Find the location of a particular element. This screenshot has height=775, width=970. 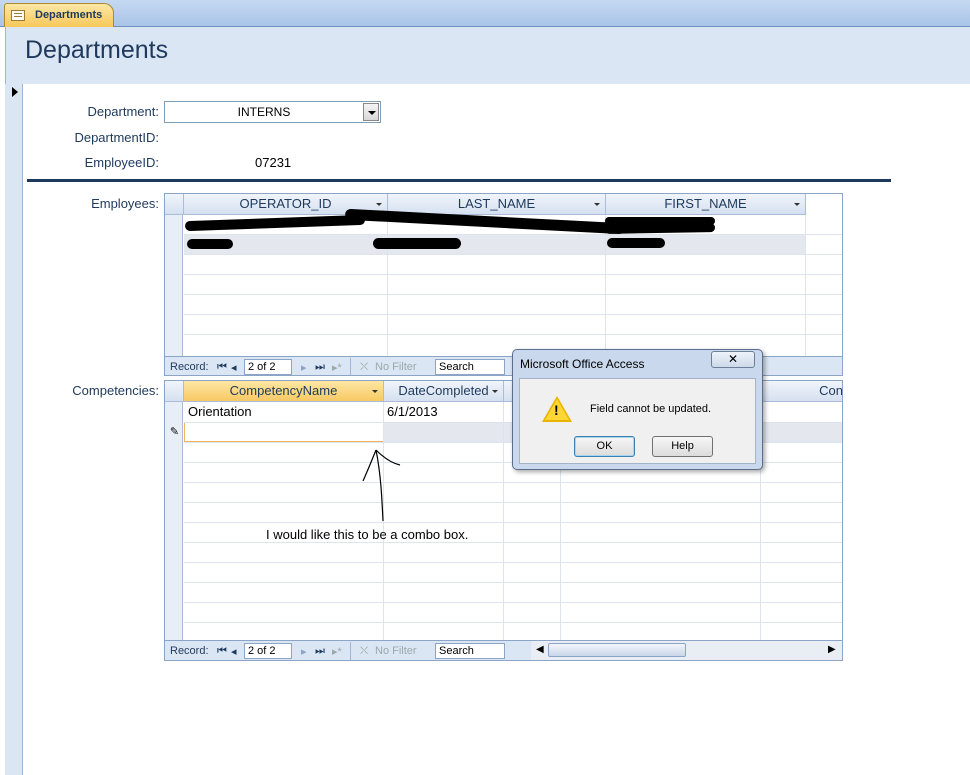

departmentid-label: DepartmentID: is located at coordinates (116, 137).